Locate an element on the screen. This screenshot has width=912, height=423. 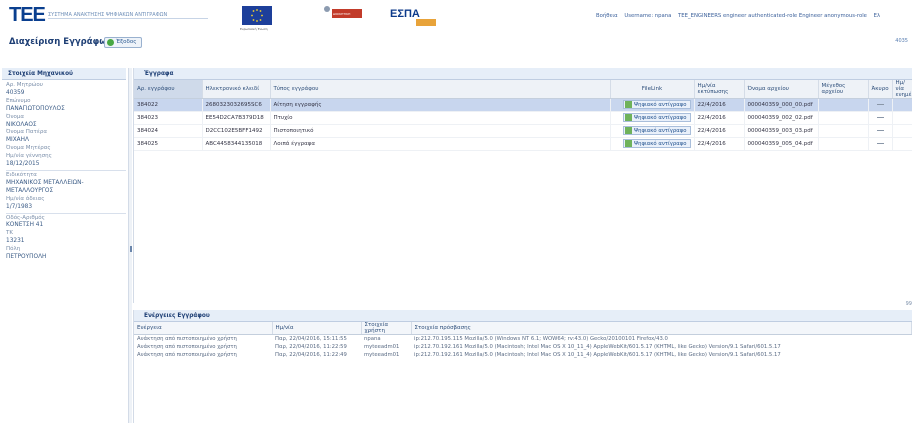
help-link: Βοήθεια is located at coordinates (607, 16).